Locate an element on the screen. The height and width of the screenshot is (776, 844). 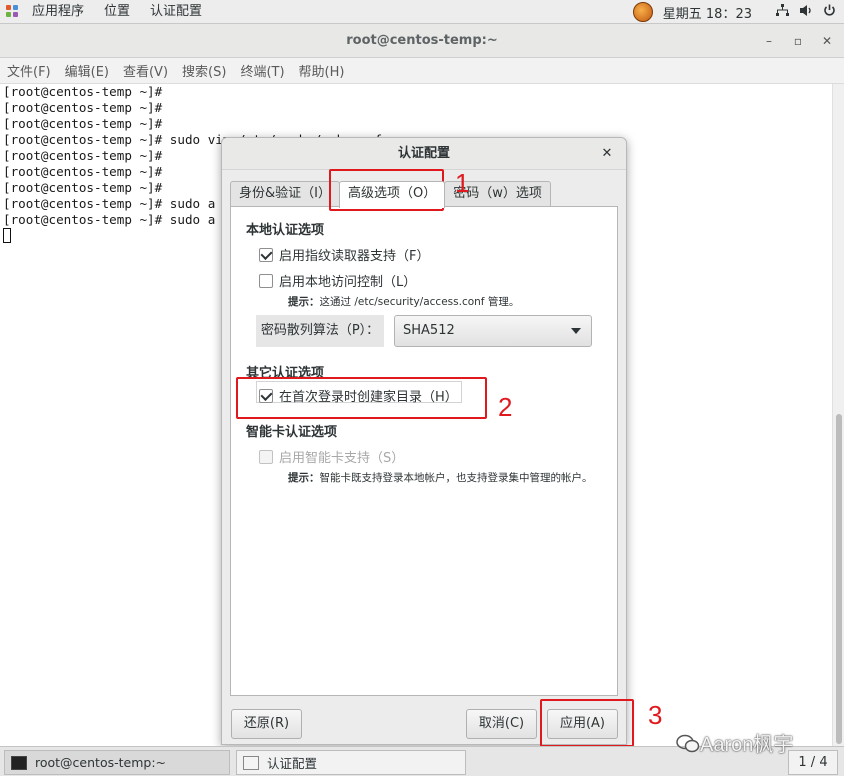
apps-icon is located at coordinates (13, 11).